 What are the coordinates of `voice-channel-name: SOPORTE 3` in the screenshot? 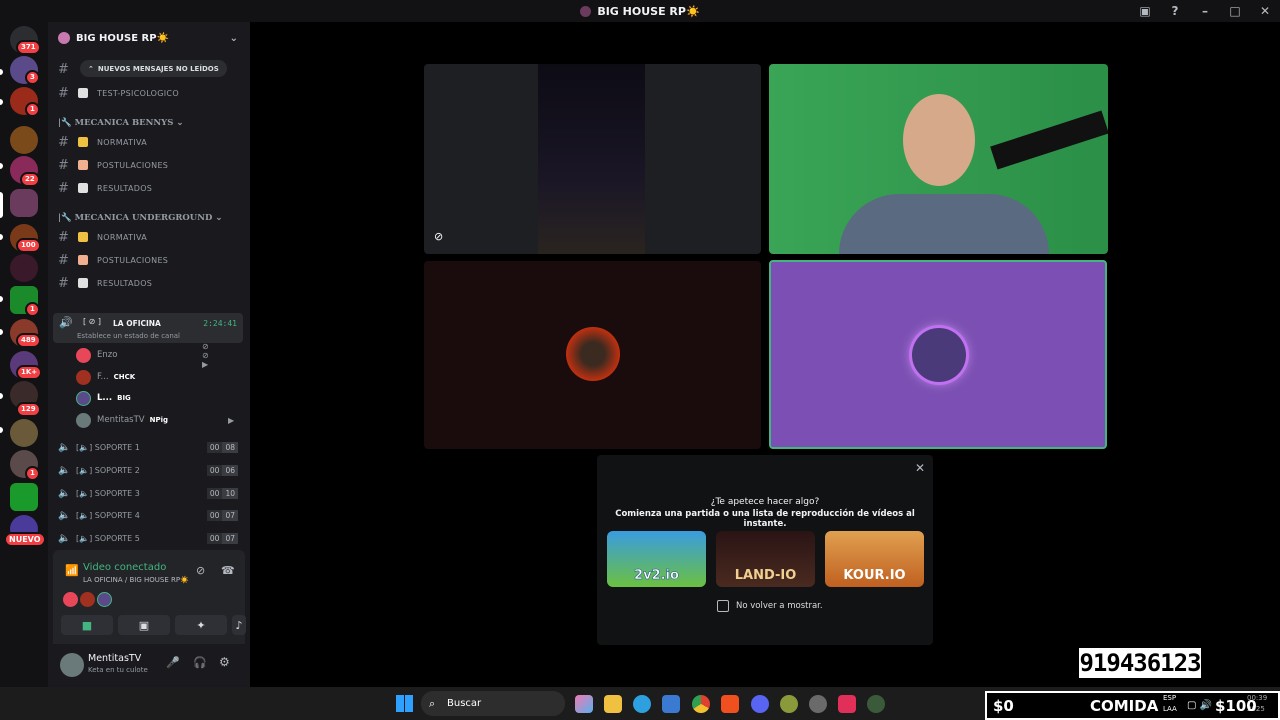 It's located at (117, 493).